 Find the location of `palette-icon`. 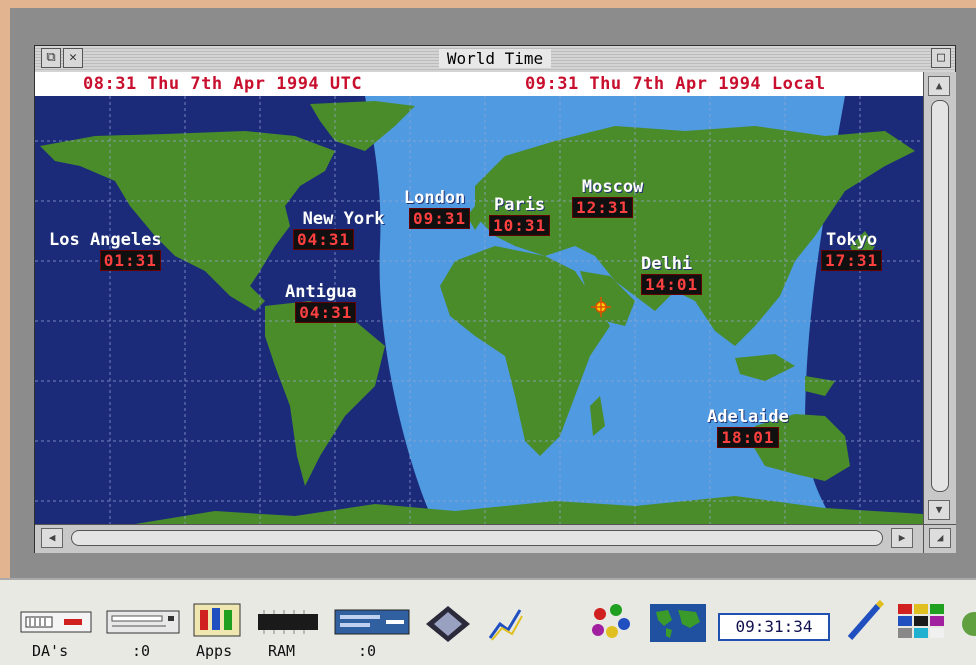

palette-icon is located at coordinates (921, 621).